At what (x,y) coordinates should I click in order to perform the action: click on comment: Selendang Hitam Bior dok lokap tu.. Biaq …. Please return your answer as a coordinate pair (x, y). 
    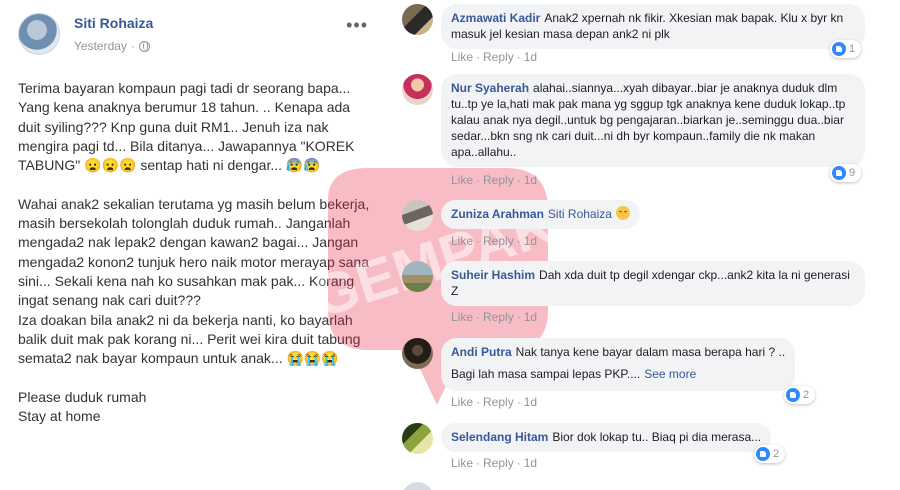
    Looking at the image, I should click on (612, 448).